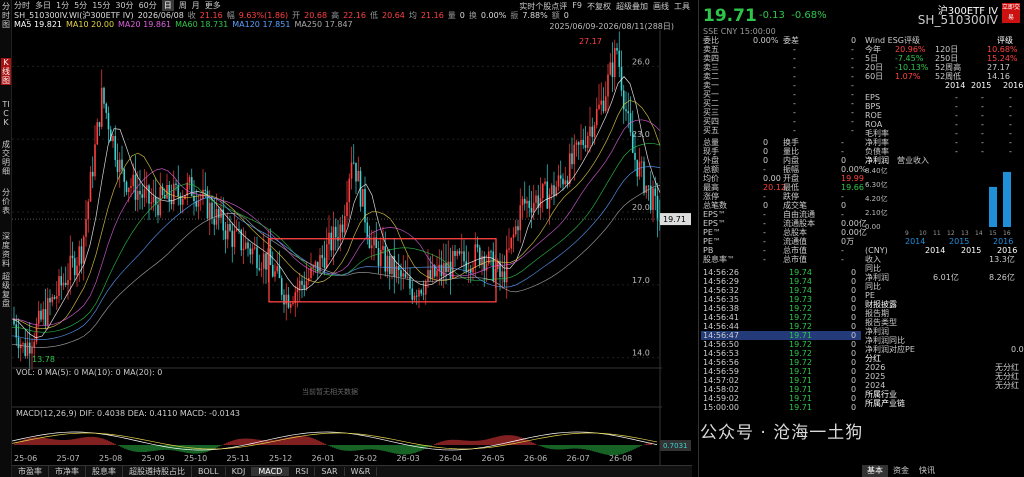 The image size is (1024, 477). Describe the element at coordinates (782, 187) in the screenshot. I see `stat-row: 最高 20.12 最低 19.66` at that location.